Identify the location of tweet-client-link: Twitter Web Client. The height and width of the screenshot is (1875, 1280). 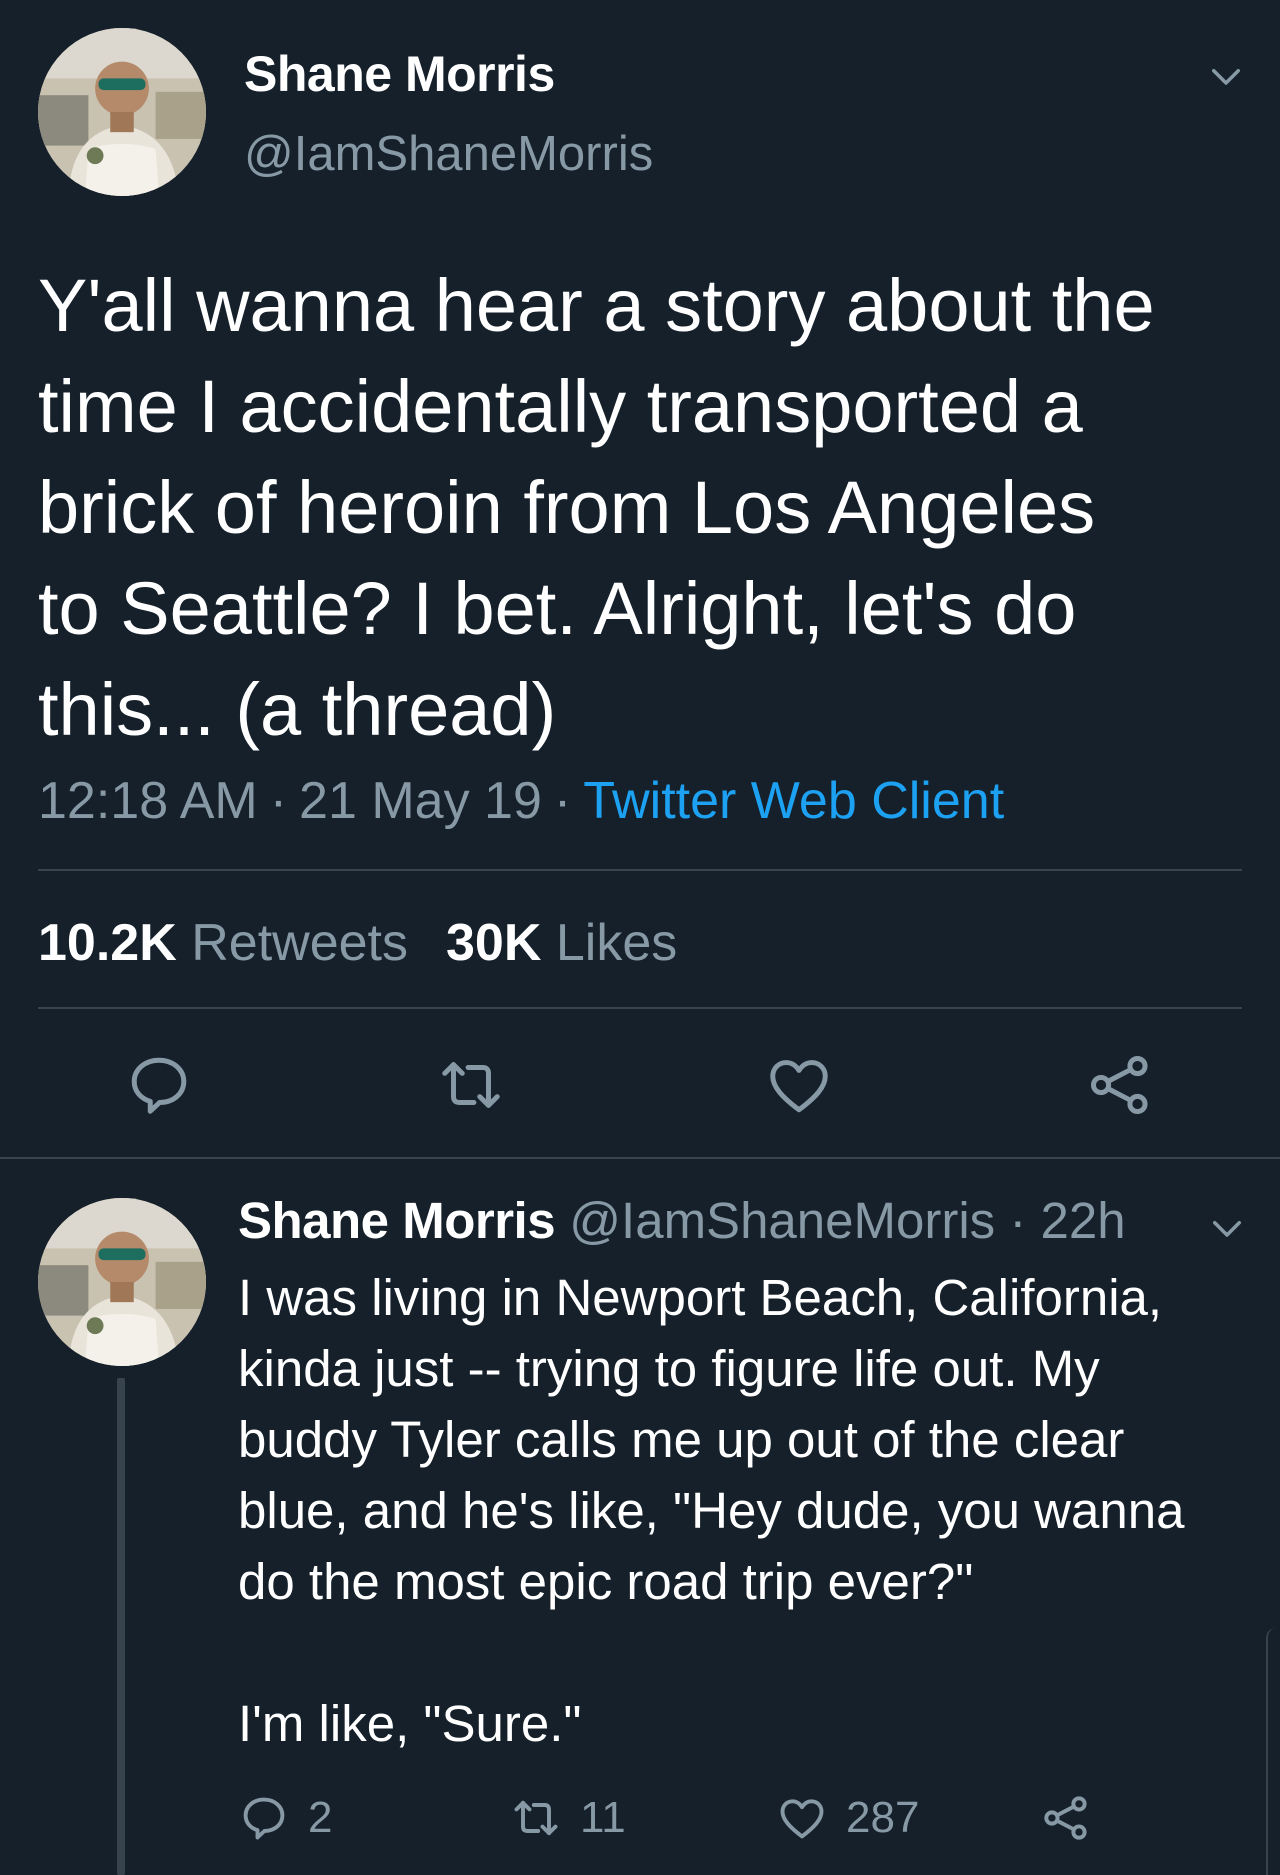
(793, 801).